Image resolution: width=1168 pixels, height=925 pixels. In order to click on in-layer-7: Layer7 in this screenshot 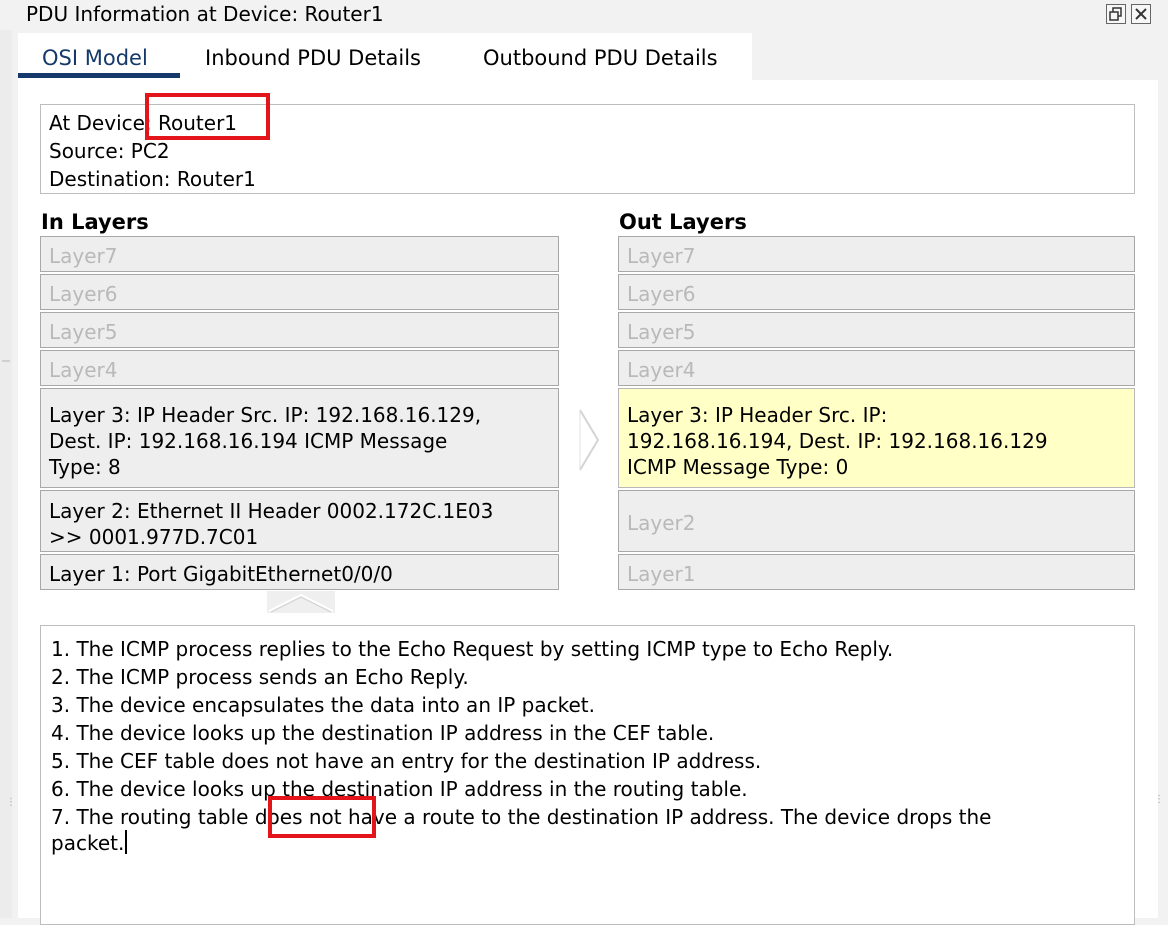, I will do `click(299, 254)`.